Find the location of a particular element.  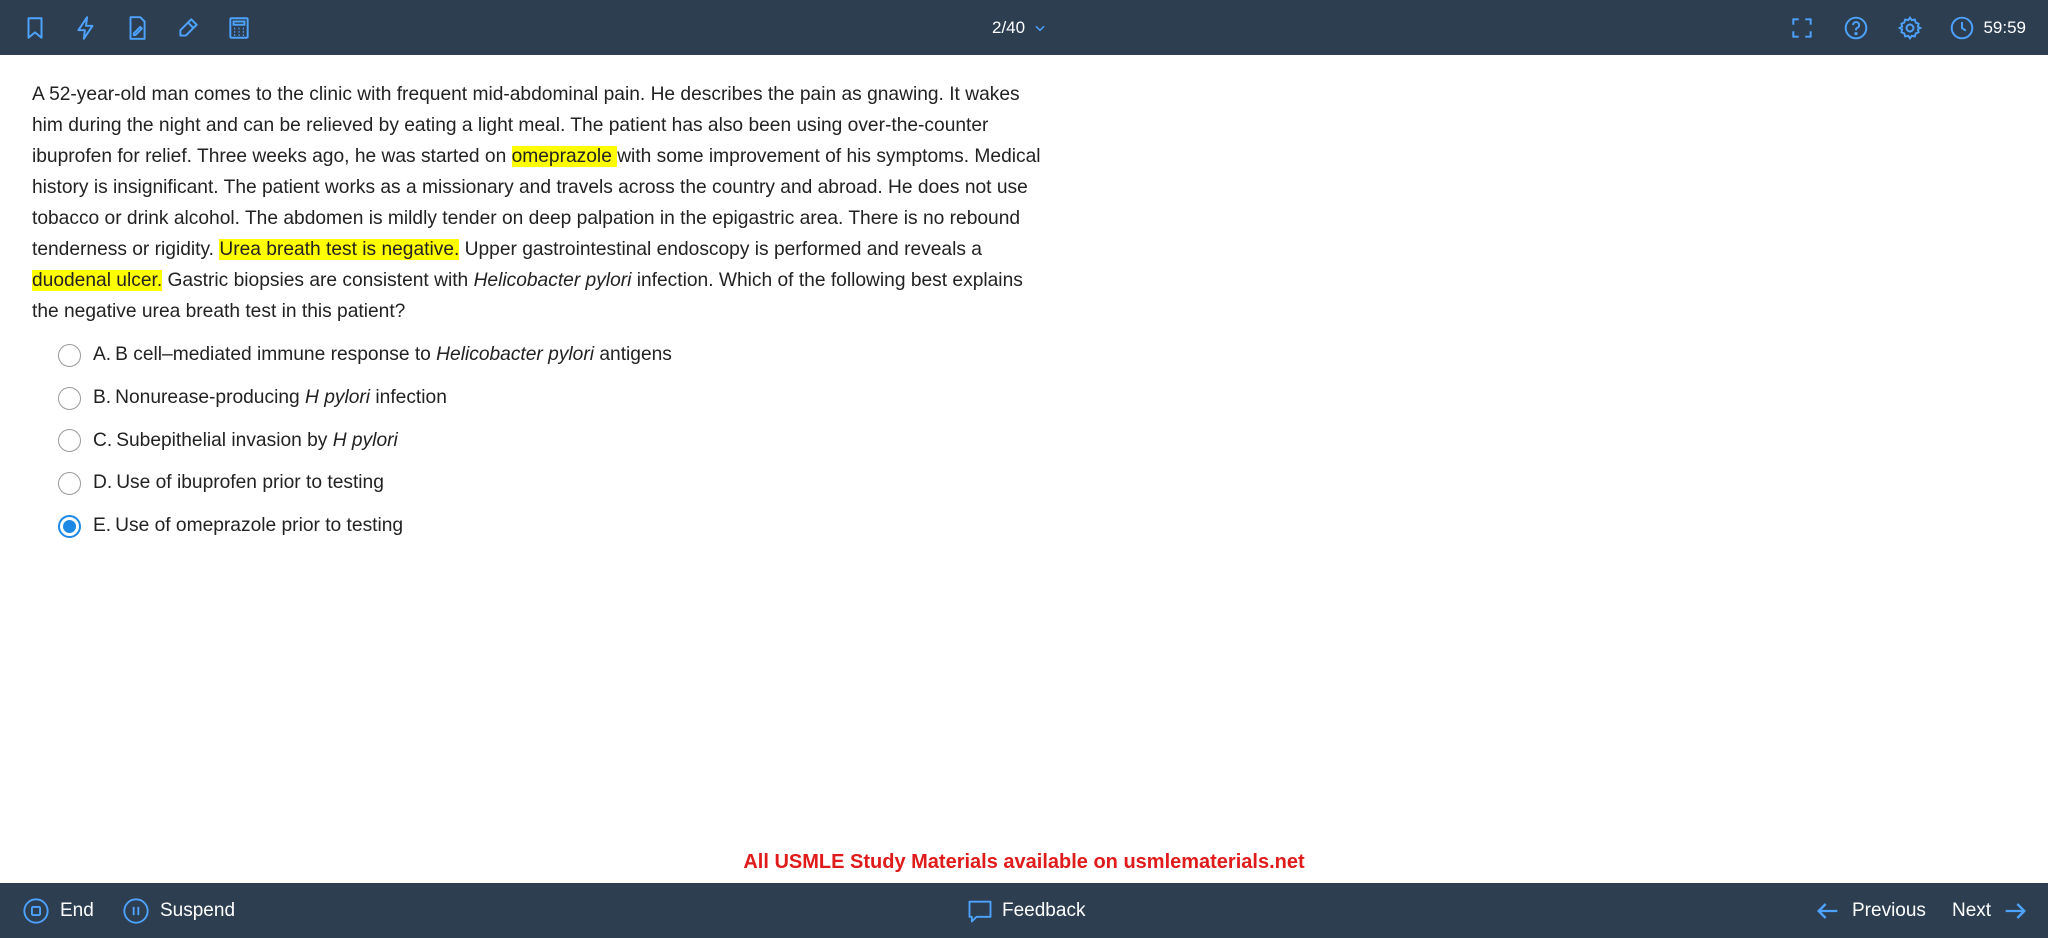

chat-bubble-icon is located at coordinates (980, 911).